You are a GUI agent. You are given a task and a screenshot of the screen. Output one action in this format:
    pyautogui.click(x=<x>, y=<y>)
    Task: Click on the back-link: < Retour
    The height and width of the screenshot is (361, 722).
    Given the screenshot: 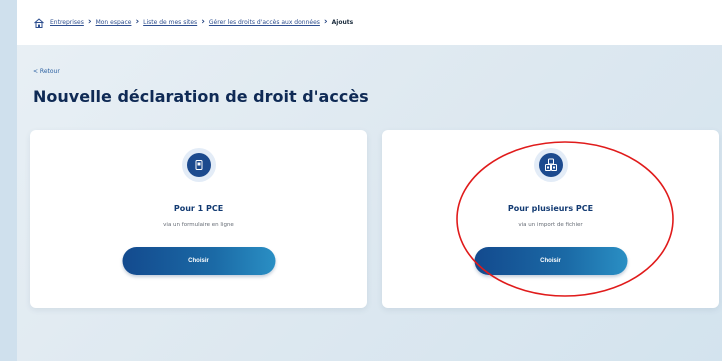 What is the action you would take?
    pyautogui.click(x=46, y=71)
    